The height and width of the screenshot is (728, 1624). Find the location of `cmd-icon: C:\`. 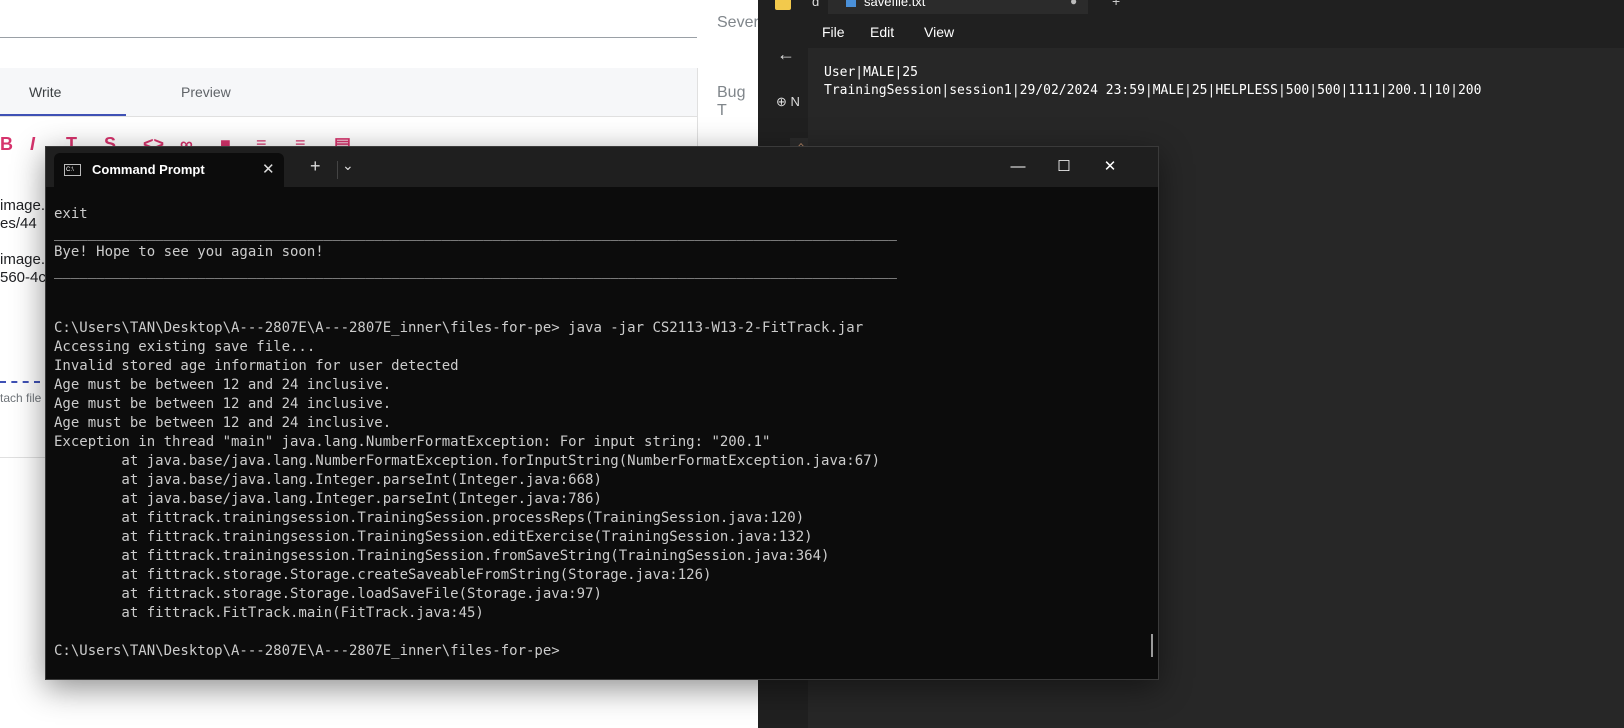

cmd-icon: C:\ is located at coordinates (72, 170).